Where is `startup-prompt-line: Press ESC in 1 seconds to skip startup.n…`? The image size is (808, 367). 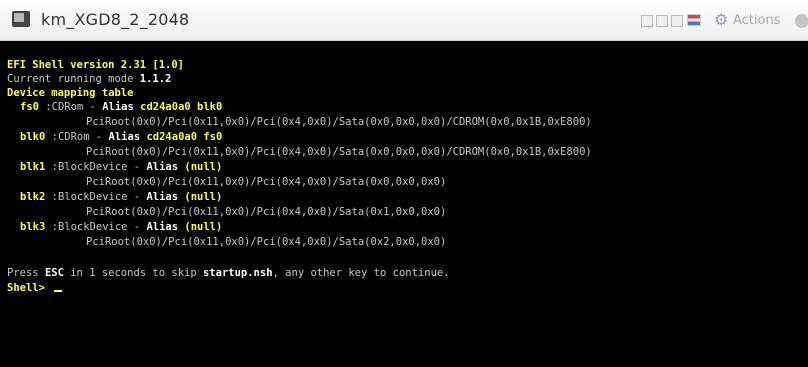
startup-prompt-line: Press ESC in 1 seconds to skip startup.n… is located at coordinates (228, 273).